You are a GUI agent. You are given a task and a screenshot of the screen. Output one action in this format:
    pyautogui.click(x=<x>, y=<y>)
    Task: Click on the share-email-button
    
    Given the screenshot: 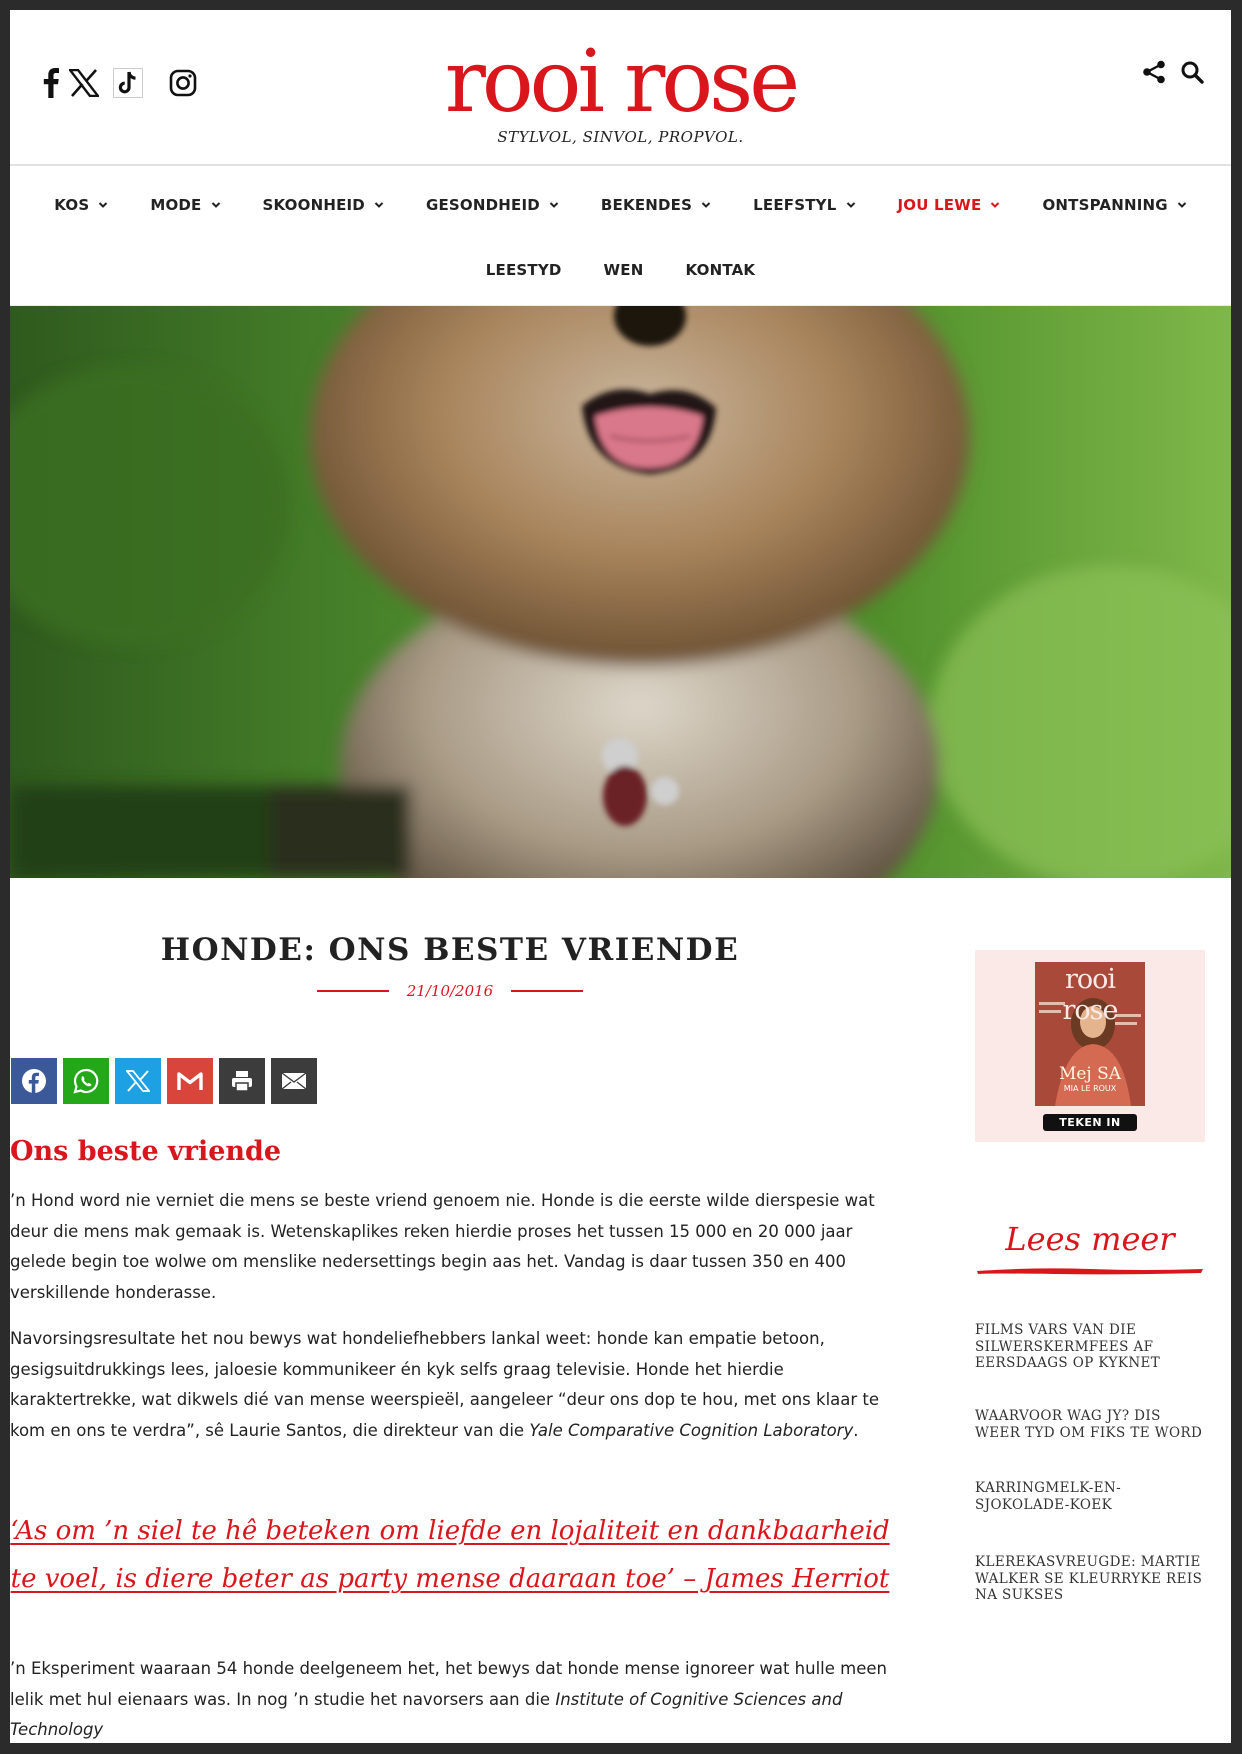 What is the action you would take?
    pyautogui.click(x=294, y=1081)
    